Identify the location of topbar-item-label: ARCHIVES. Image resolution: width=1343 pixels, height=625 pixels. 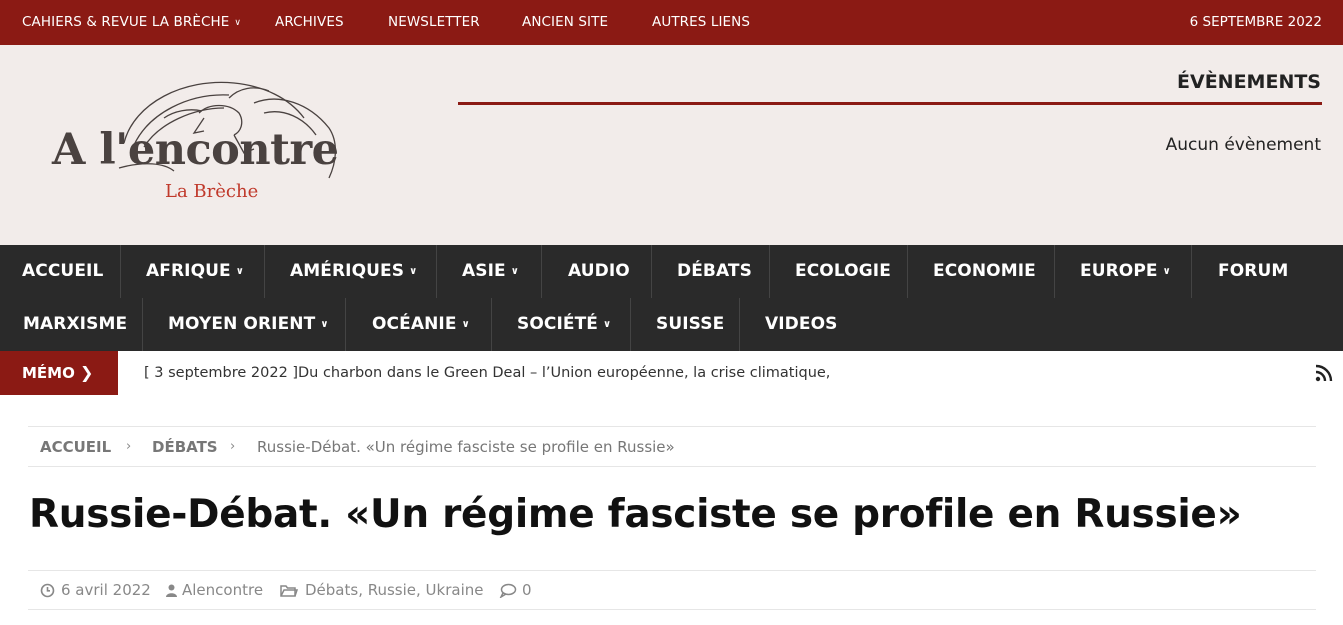
(309, 22).